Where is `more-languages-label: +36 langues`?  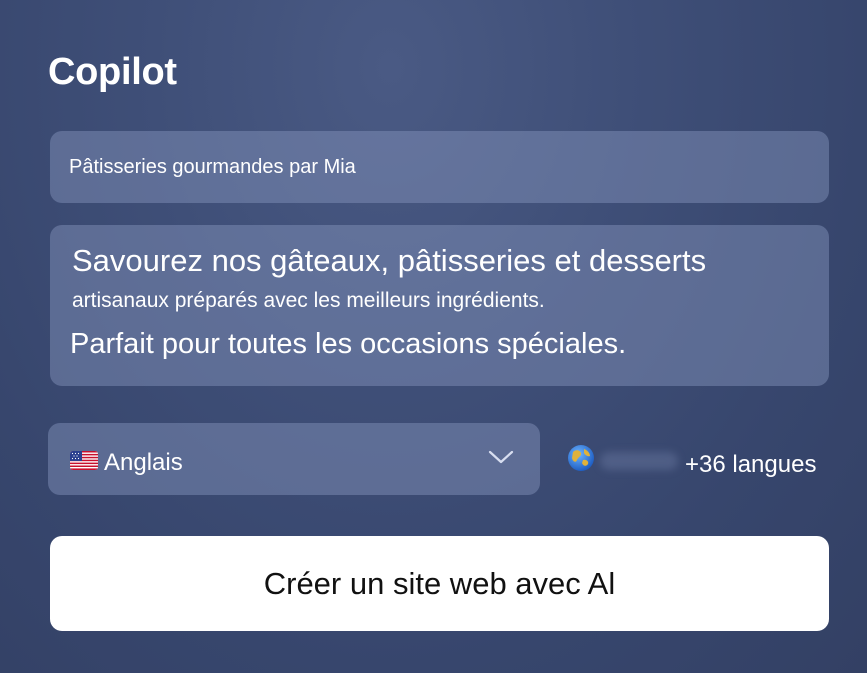 more-languages-label: +36 langues is located at coordinates (751, 464).